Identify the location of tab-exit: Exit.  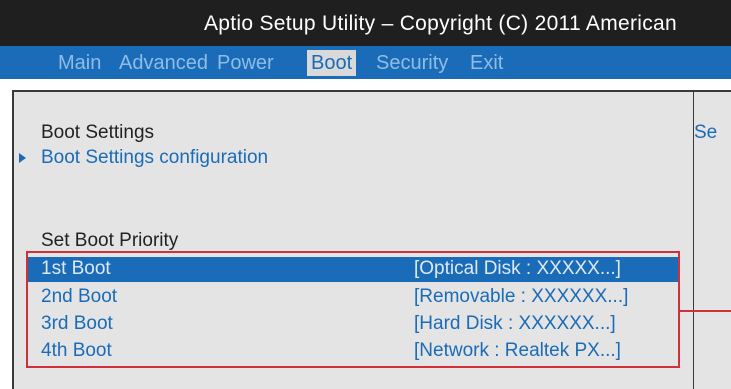
(486, 63).